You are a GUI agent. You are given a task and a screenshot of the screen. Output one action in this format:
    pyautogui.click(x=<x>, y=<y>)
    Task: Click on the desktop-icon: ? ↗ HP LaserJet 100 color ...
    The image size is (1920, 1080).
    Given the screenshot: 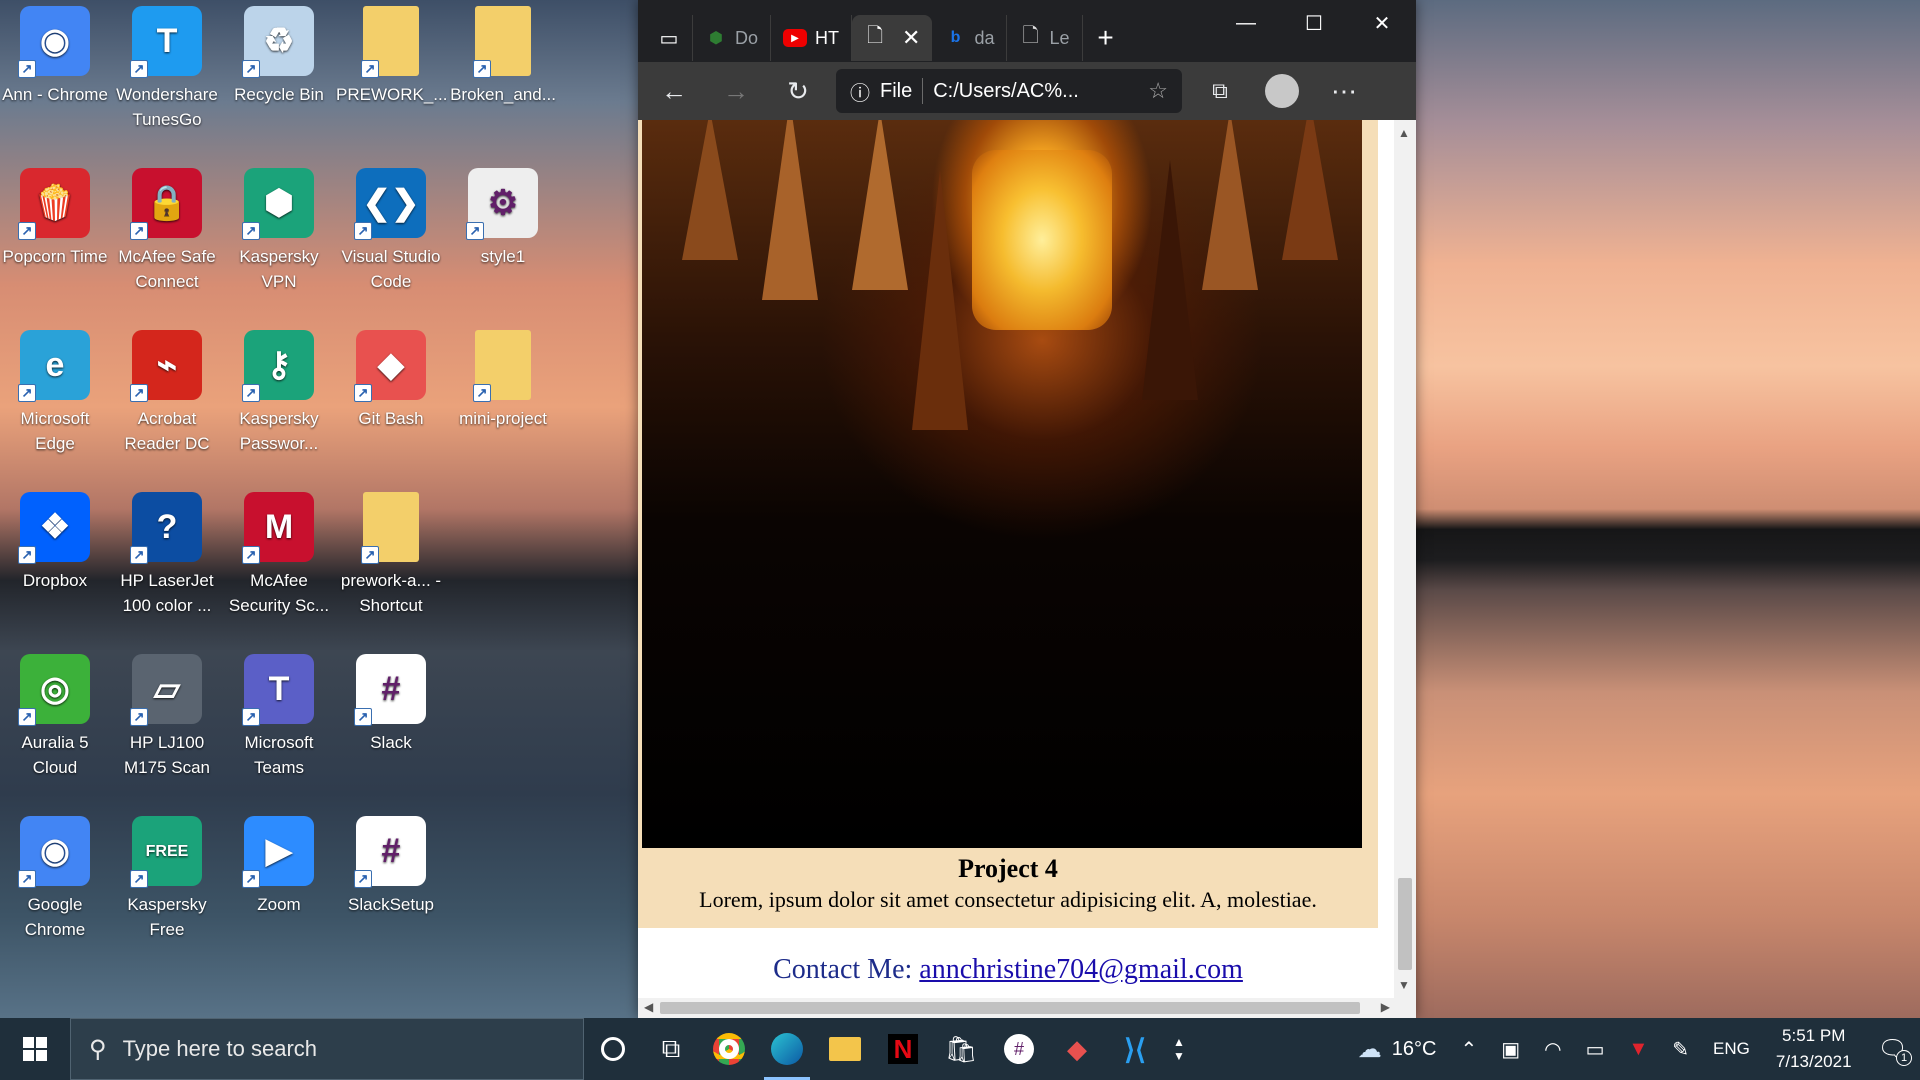 What is the action you would take?
    pyautogui.click(x=167, y=555)
    